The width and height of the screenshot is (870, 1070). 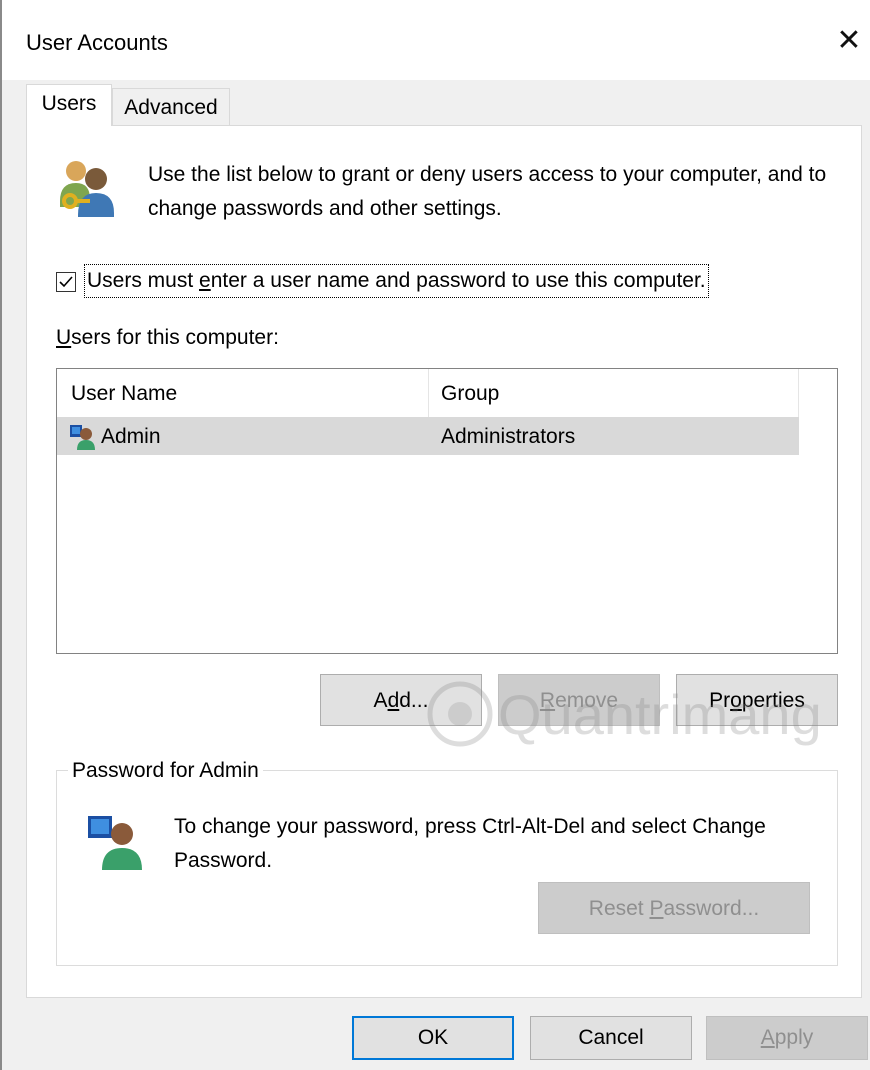 I want to click on user-icon, so click(x=82, y=437).